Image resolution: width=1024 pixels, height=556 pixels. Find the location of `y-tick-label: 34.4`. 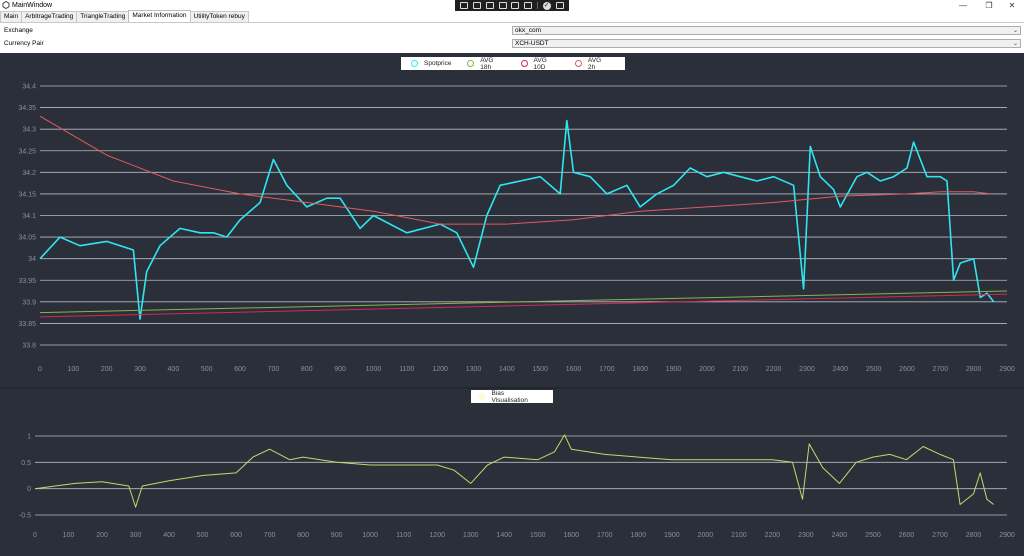

y-tick-label: 34.4 is located at coordinates (29, 87).